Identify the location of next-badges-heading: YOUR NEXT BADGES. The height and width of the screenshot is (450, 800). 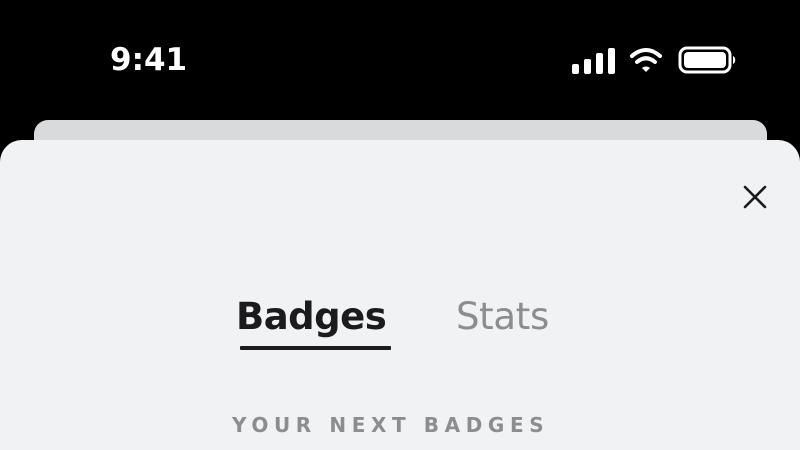
(391, 425).